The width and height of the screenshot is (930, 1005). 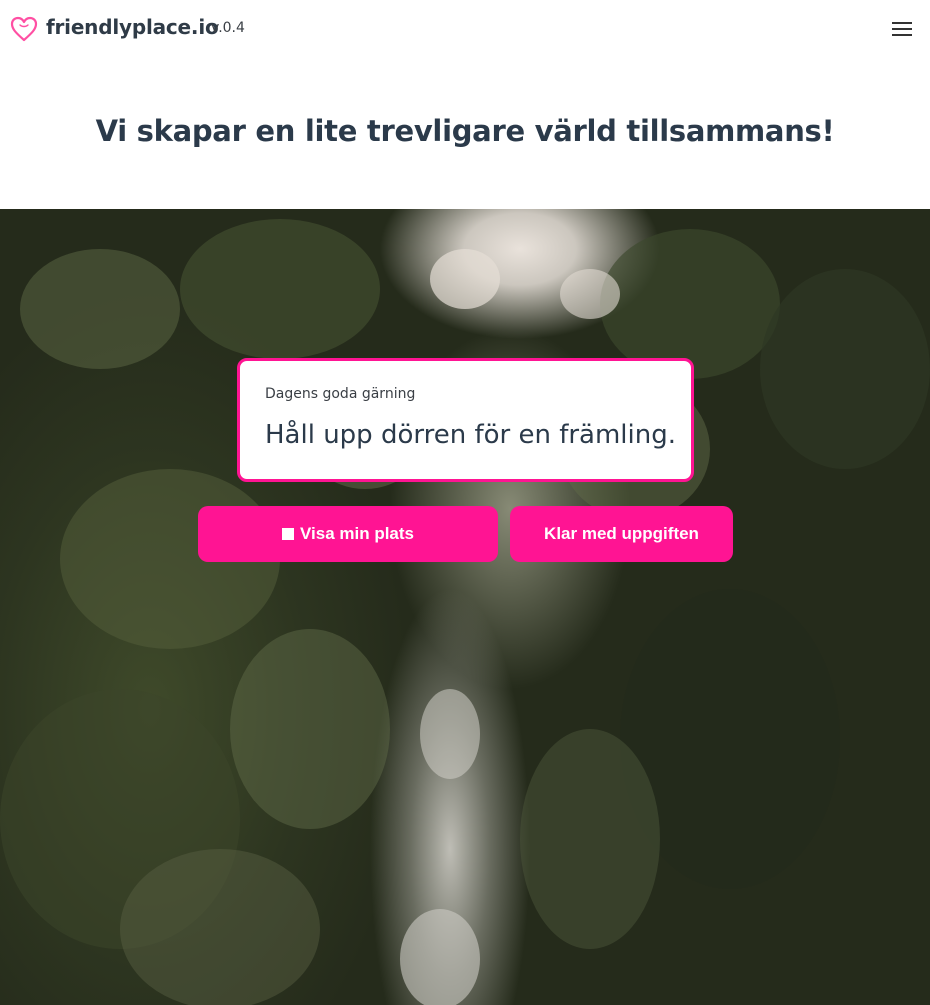 What do you see at coordinates (470, 435) in the screenshot?
I see `daily-deed-text: Håll upp dörren för en främling.` at bounding box center [470, 435].